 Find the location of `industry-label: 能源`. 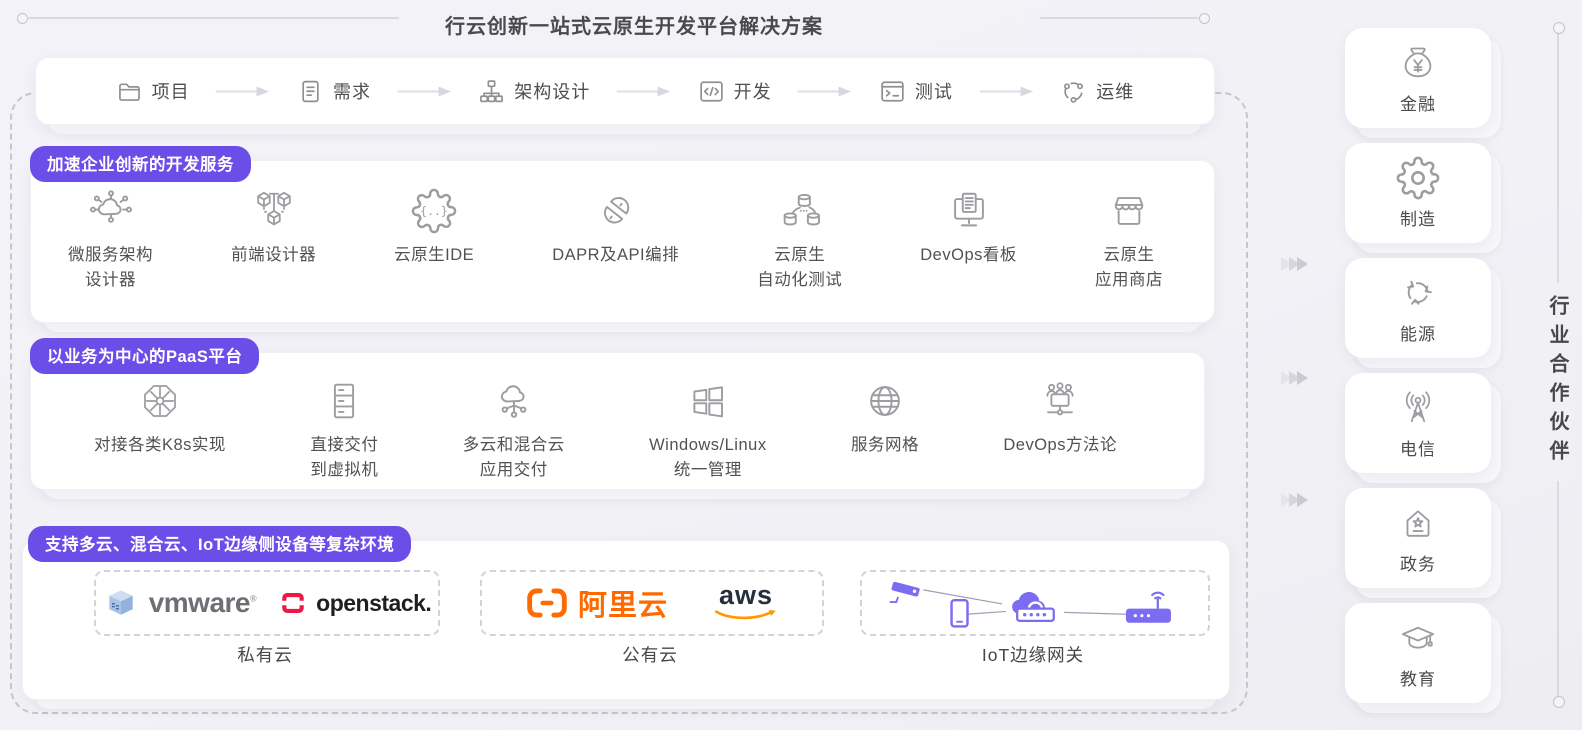

industry-label: 能源 is located at coordinates (1418, 334).